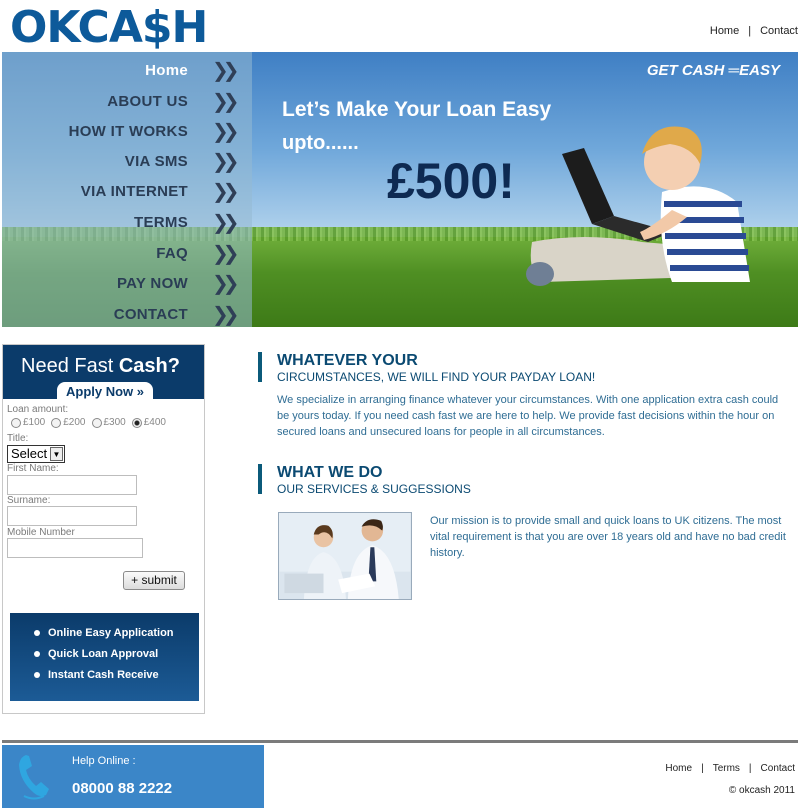 This screenshot has height=810, width=800. What do you see at coordinates (121, 70) in the screenshot?
I see `nav-item-home: Home ❯❯` at bounding box center [121, 70].